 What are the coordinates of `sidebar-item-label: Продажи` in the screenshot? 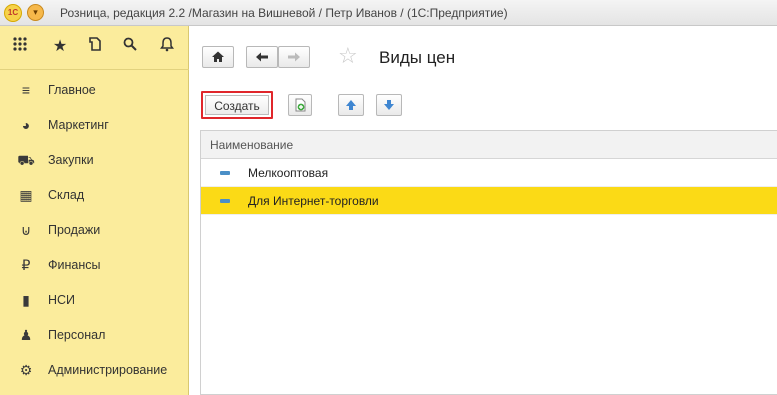 It's located at (74, 229).